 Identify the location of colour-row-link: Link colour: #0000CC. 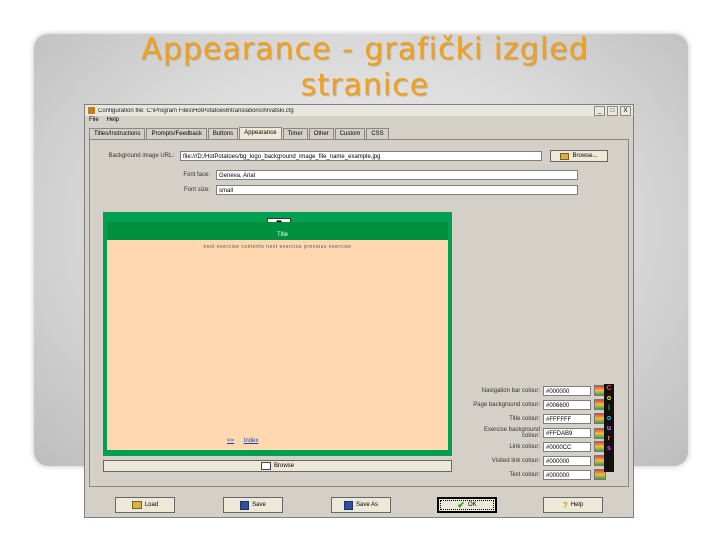
(538, 446).